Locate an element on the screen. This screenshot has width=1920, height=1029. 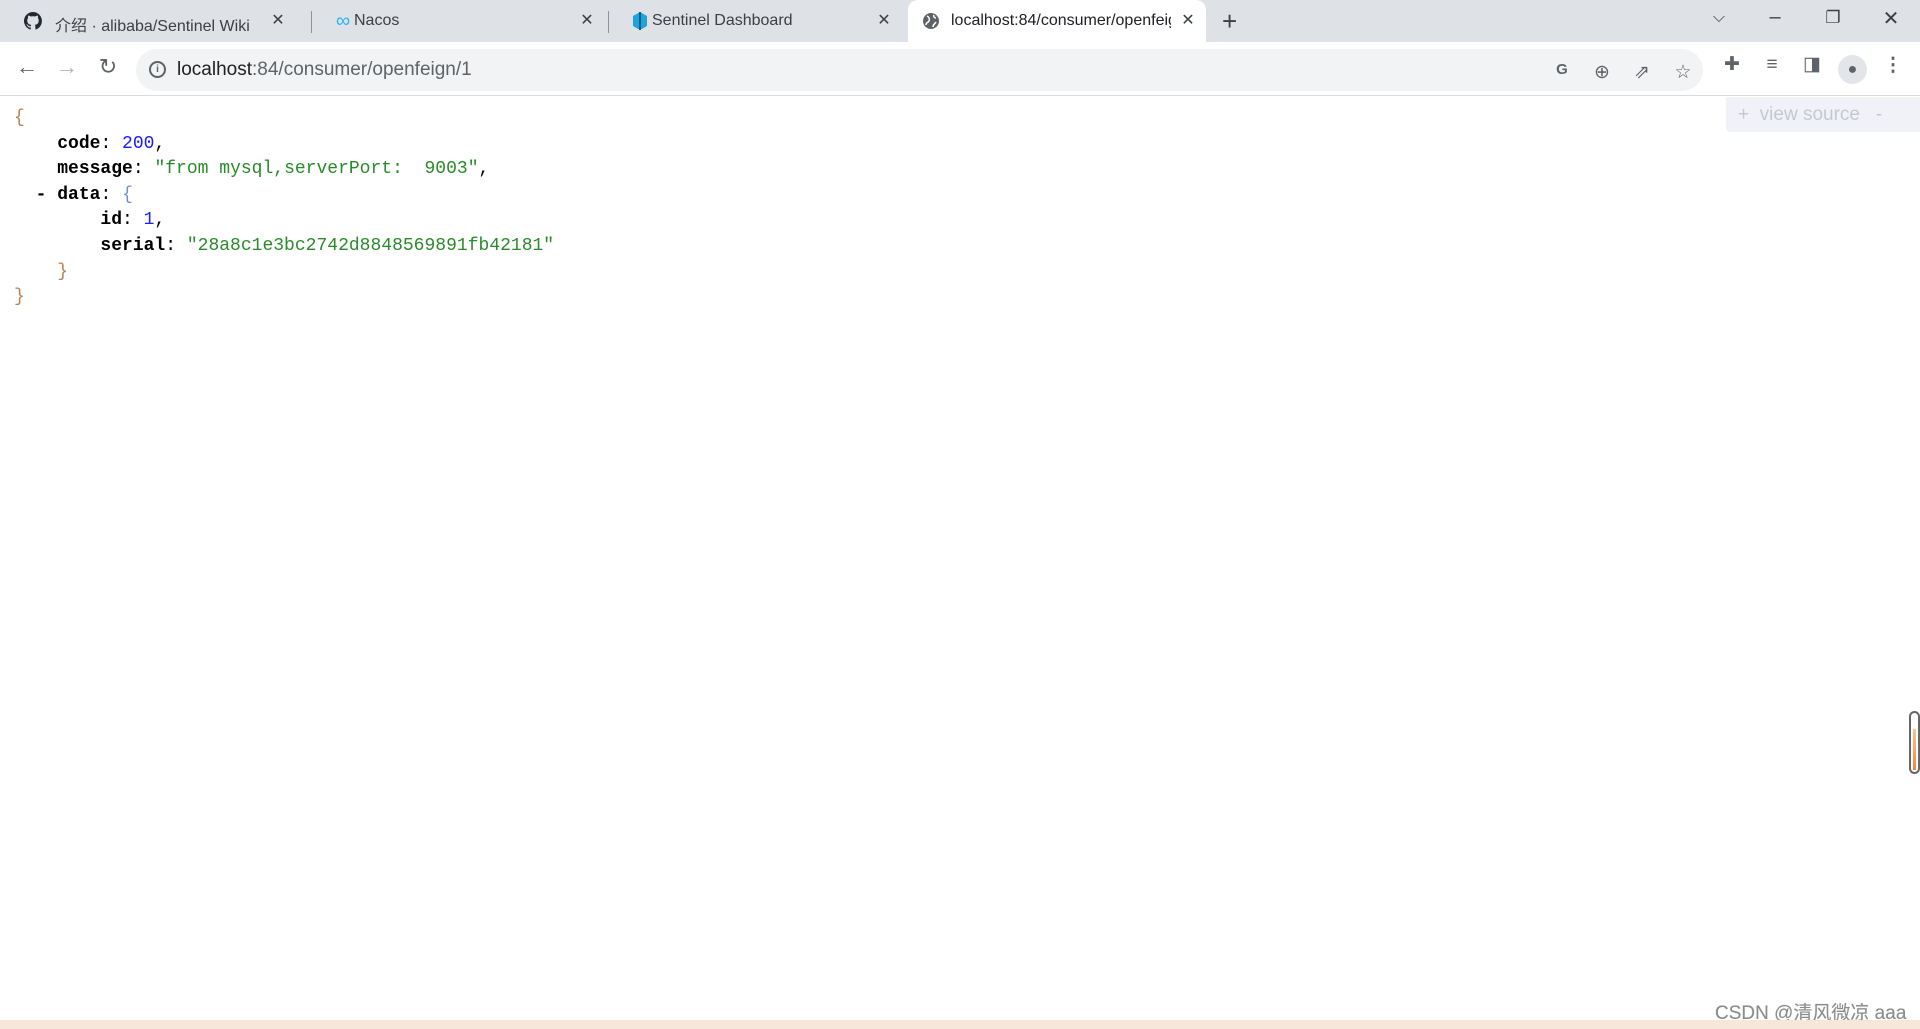
bookmark-star-icon: ☆ is located at coordinates (1683, 72).